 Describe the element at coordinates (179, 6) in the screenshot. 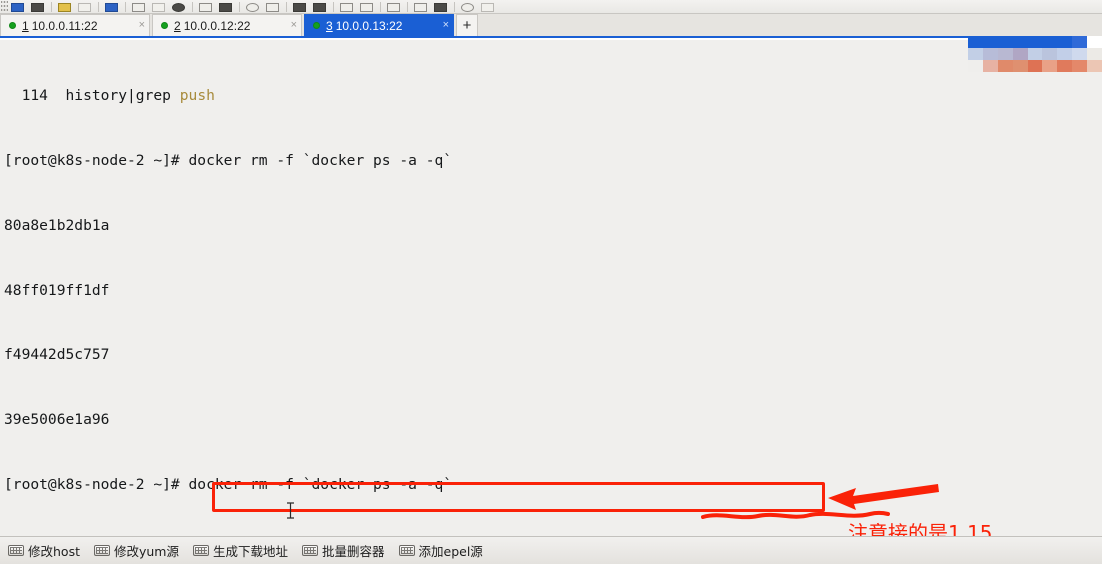

I see `search-icon` at that location.